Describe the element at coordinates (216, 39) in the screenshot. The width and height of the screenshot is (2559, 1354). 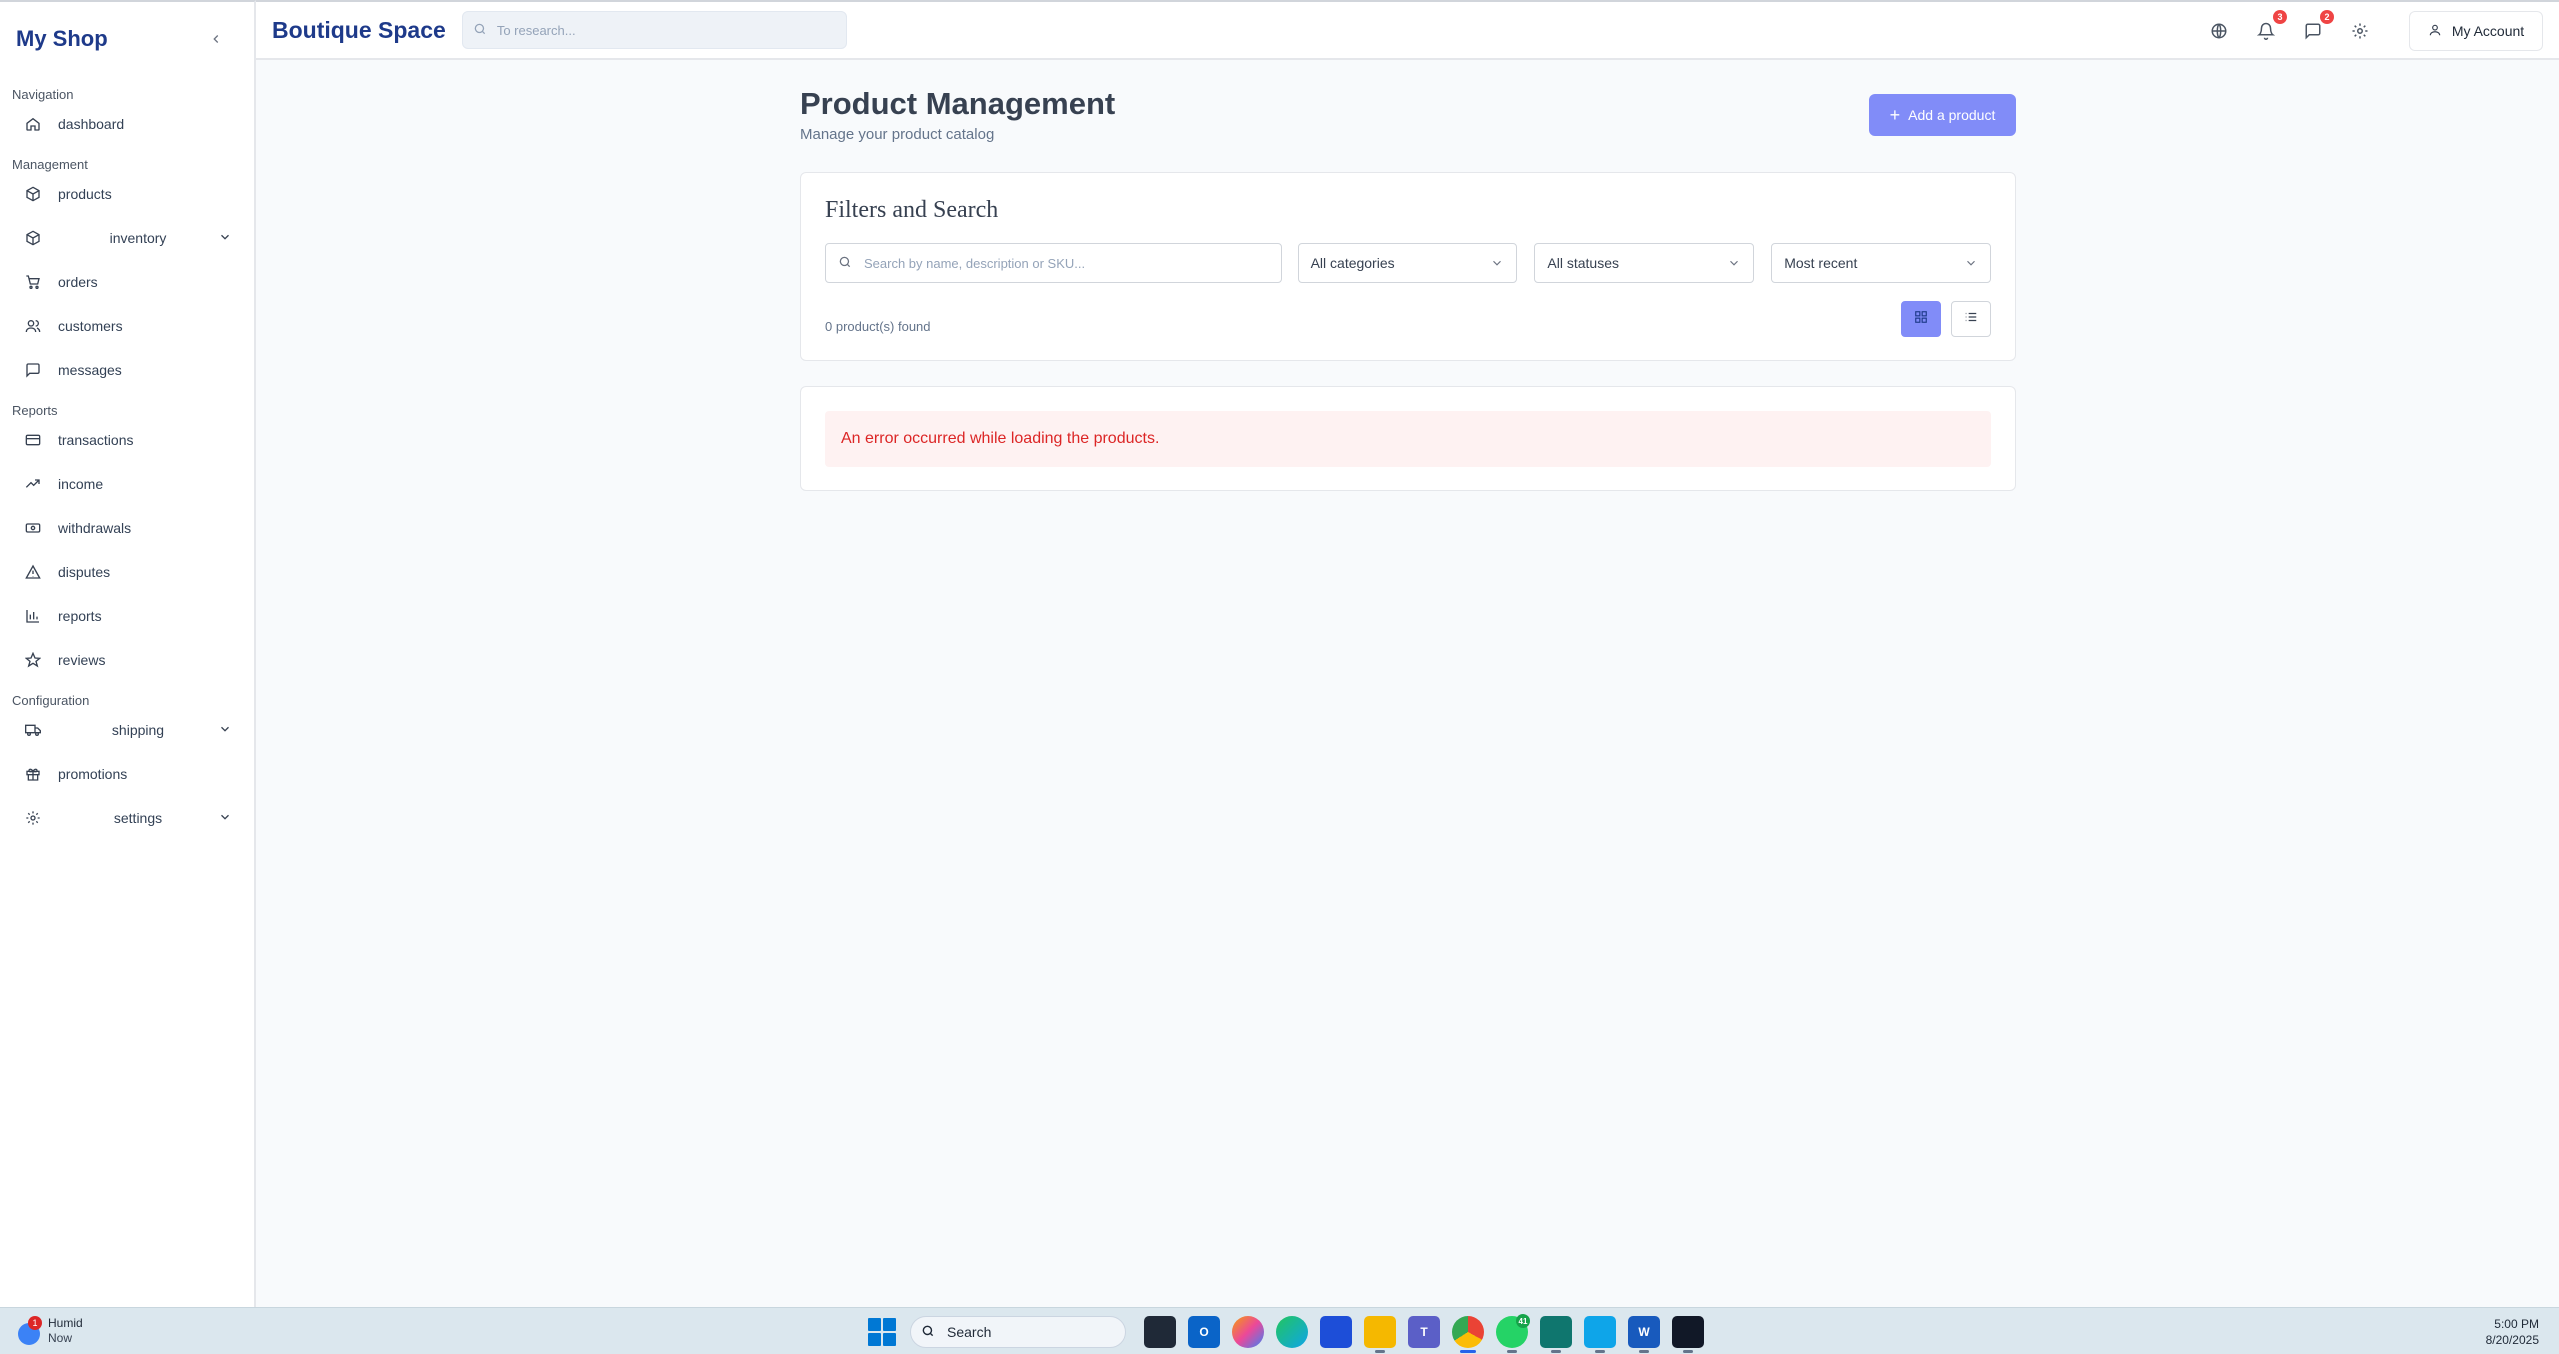
I see `collapse-chevron-left-icon` at that location.